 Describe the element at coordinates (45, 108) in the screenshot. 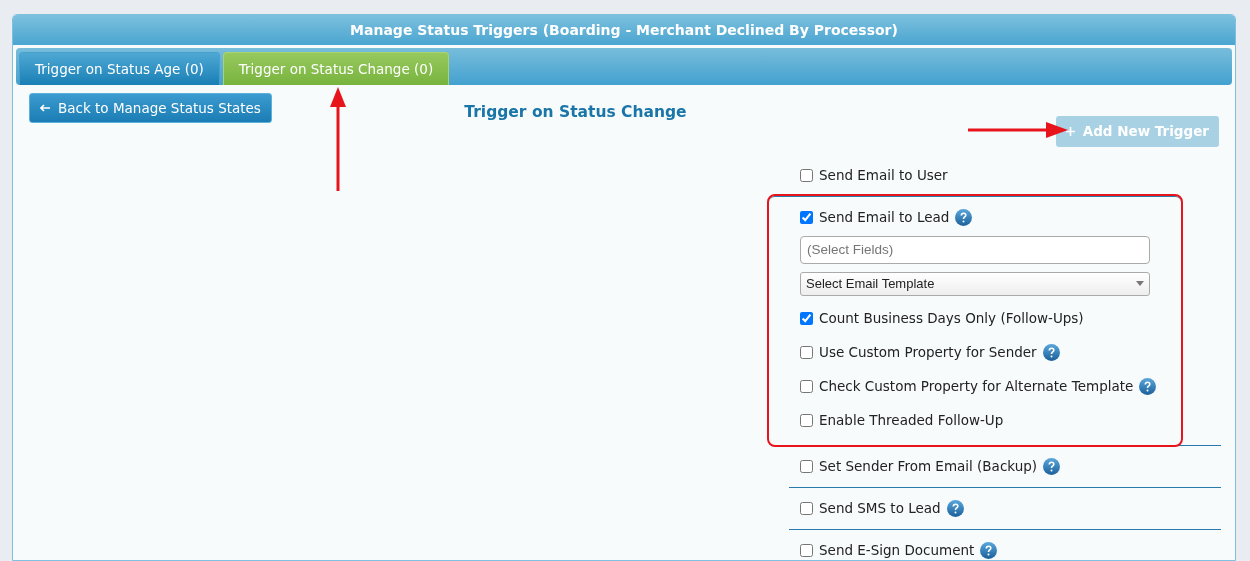

I see `back-arrow-icon` at that location.